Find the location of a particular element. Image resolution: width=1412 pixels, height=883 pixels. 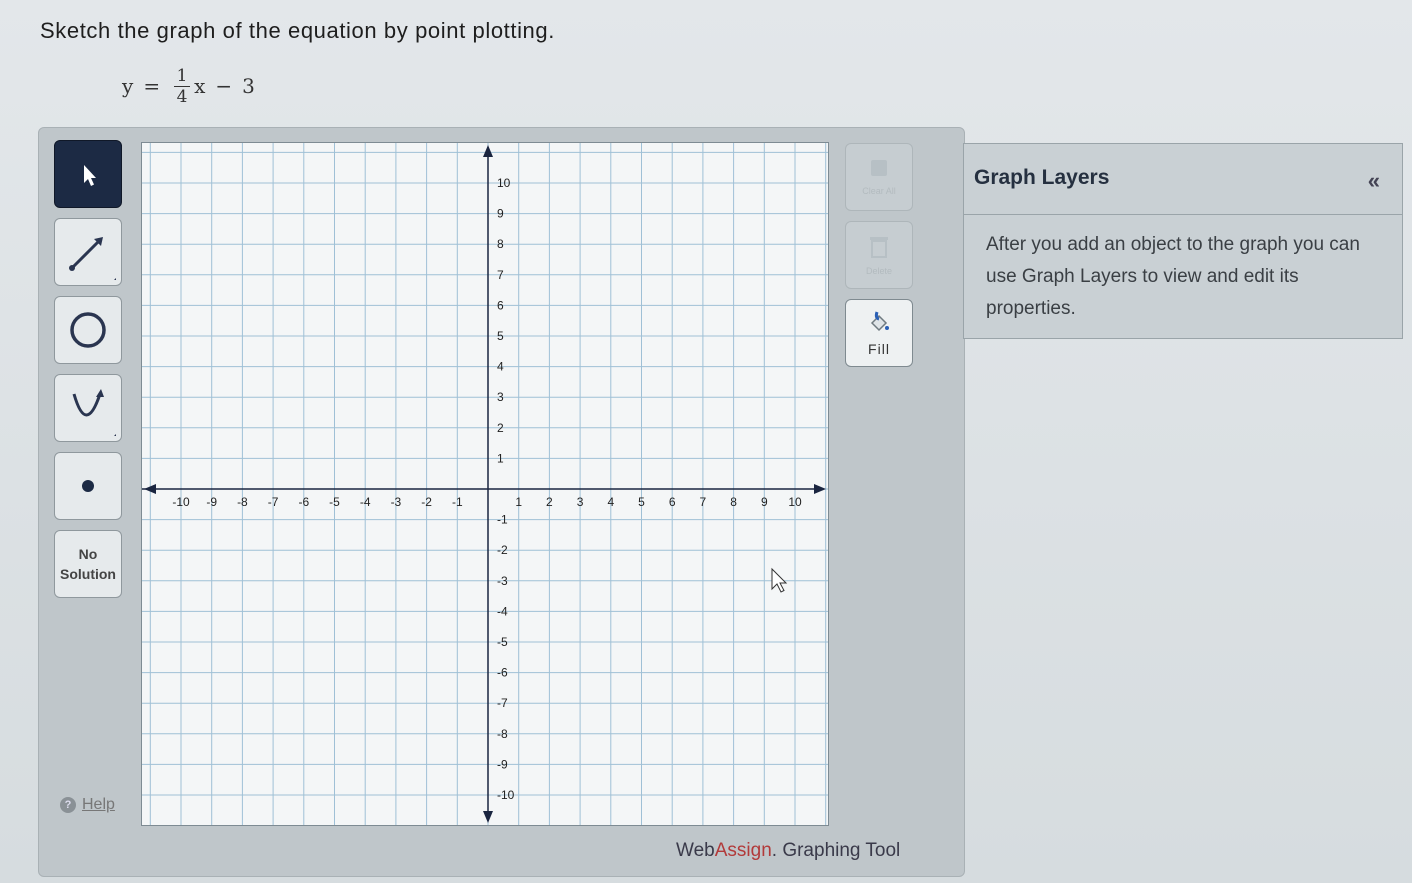

clear-all-label: Clear All is located at coordinates (879, 191).